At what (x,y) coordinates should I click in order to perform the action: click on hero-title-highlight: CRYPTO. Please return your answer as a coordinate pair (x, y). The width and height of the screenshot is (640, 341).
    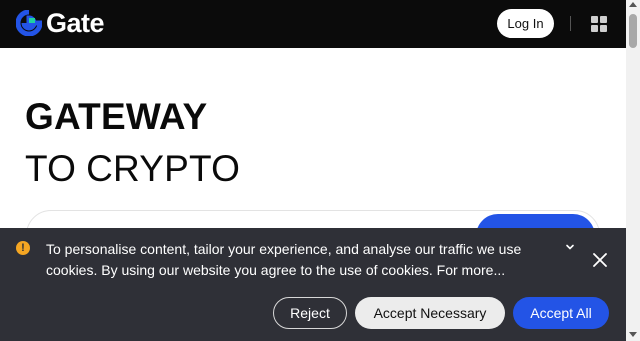
    Looking at the image, I should click on (163, 169).